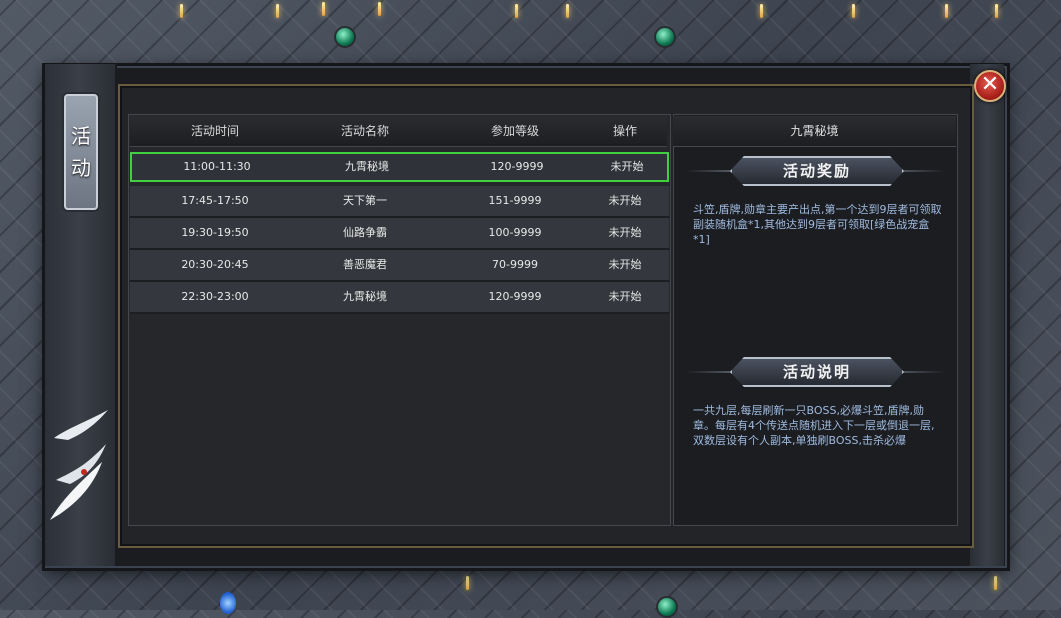 The width and height of the screenshot is (1061, 618). What do you see at coordinates (79, 465) in the screenshot?
I see `crane-icon` at bounding box center [79, 465].